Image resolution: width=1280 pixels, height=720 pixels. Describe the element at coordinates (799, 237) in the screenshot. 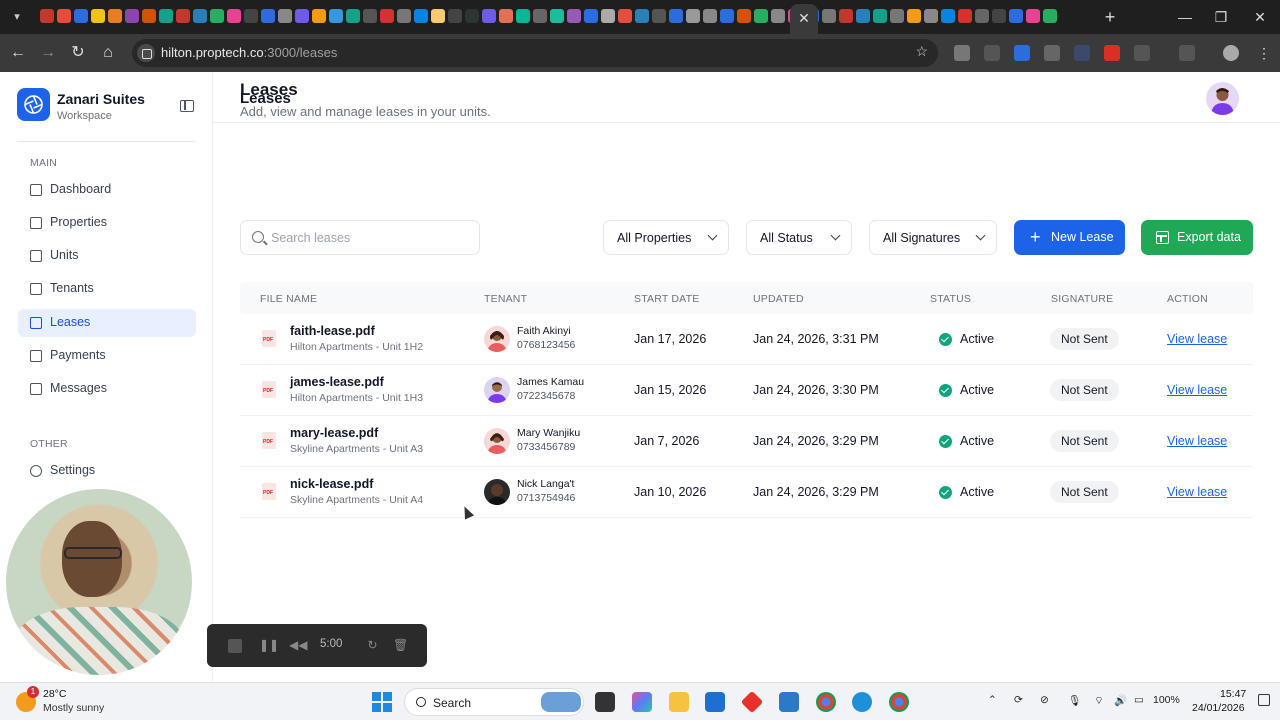

I see `status-filter: All Status` at that location.